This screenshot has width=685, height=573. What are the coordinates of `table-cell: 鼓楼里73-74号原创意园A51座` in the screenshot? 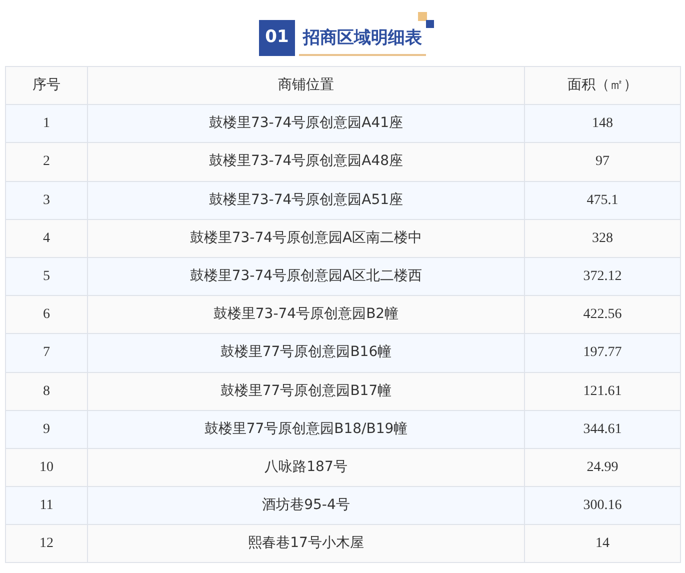 It's located at (306, 200).